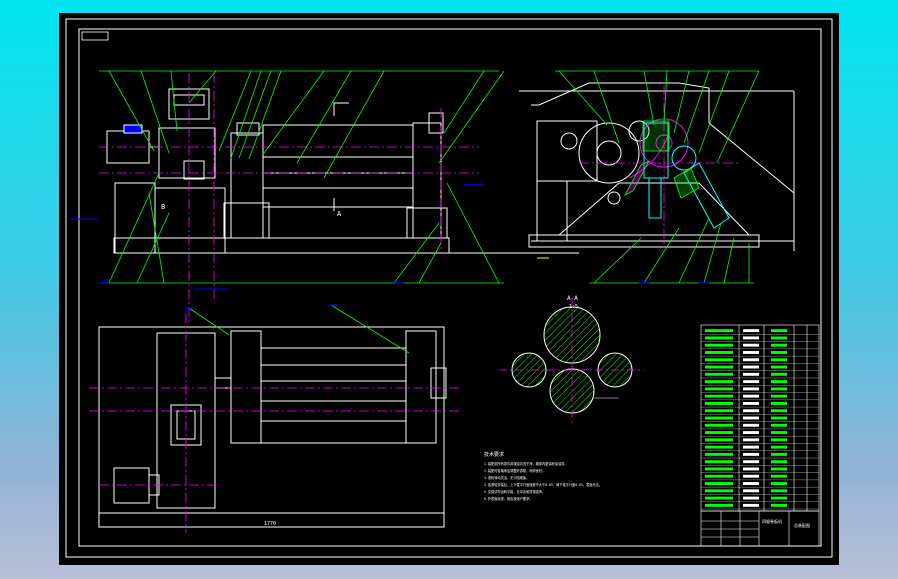 This screenshot has width=898, height=579. Describe the element at coordinates (270, 524) in the screenshot. I see `base-length-dim: 1770` at that location.